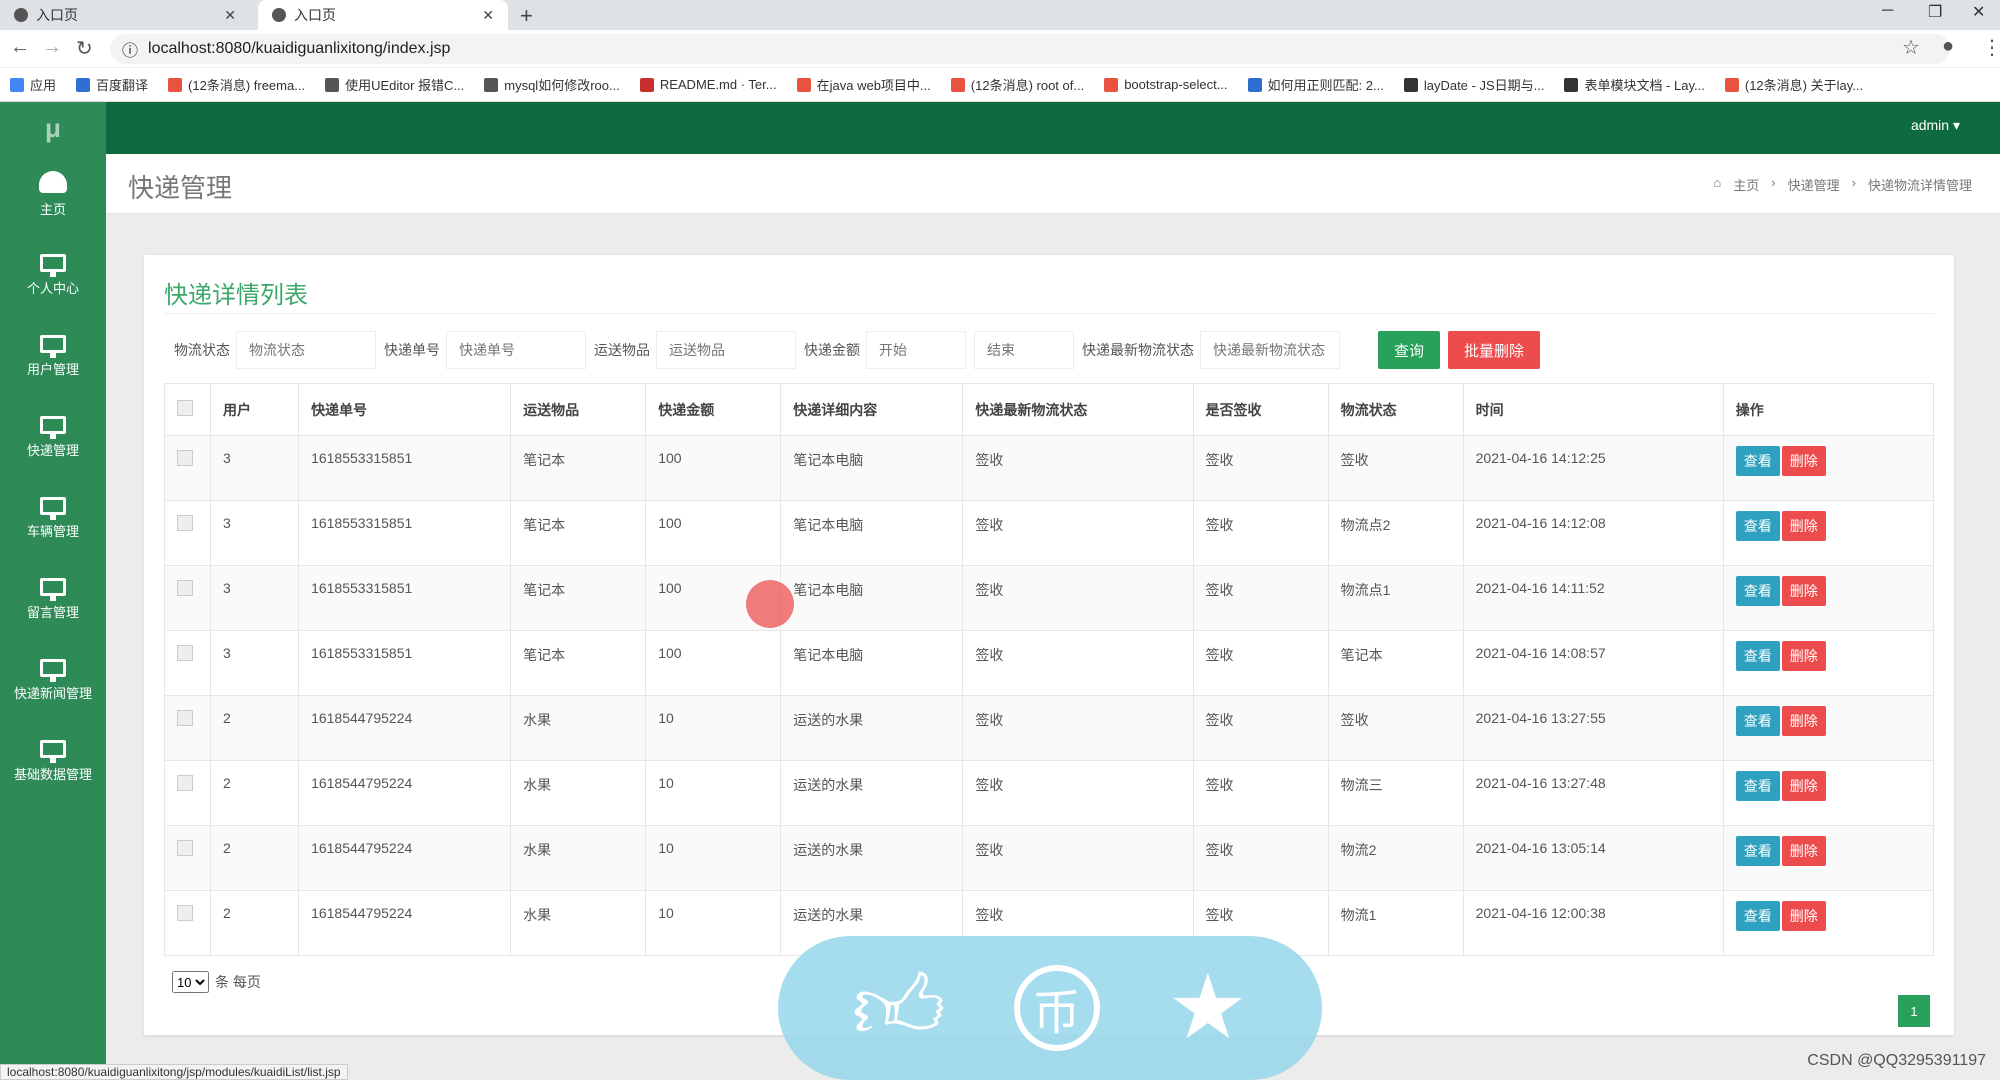  I want to click on sidebar-item: 快递管理, so click(53, 437).